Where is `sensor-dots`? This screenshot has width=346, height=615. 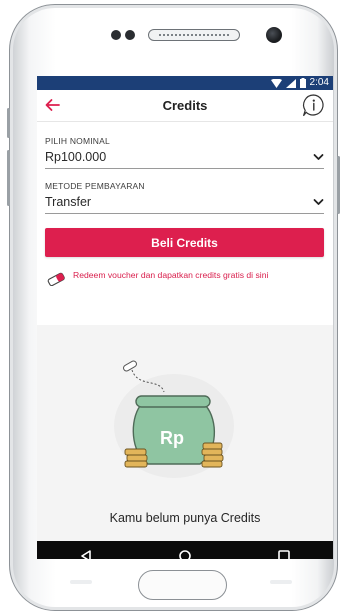
sensor-dots is located at coordinates (123, 35).